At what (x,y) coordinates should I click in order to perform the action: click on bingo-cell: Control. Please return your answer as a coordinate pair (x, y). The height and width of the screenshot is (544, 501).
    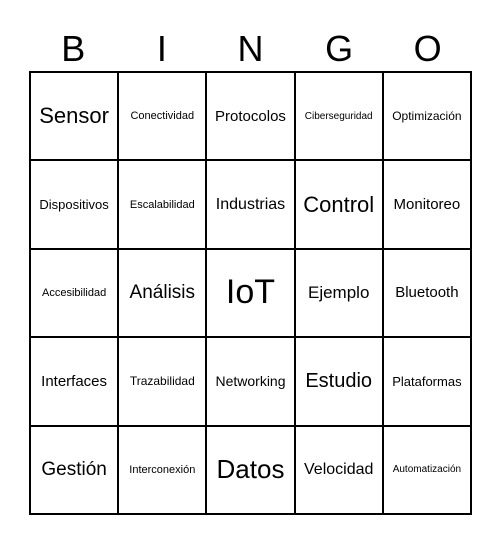
    Looking at the image, I should click on (338, 204).